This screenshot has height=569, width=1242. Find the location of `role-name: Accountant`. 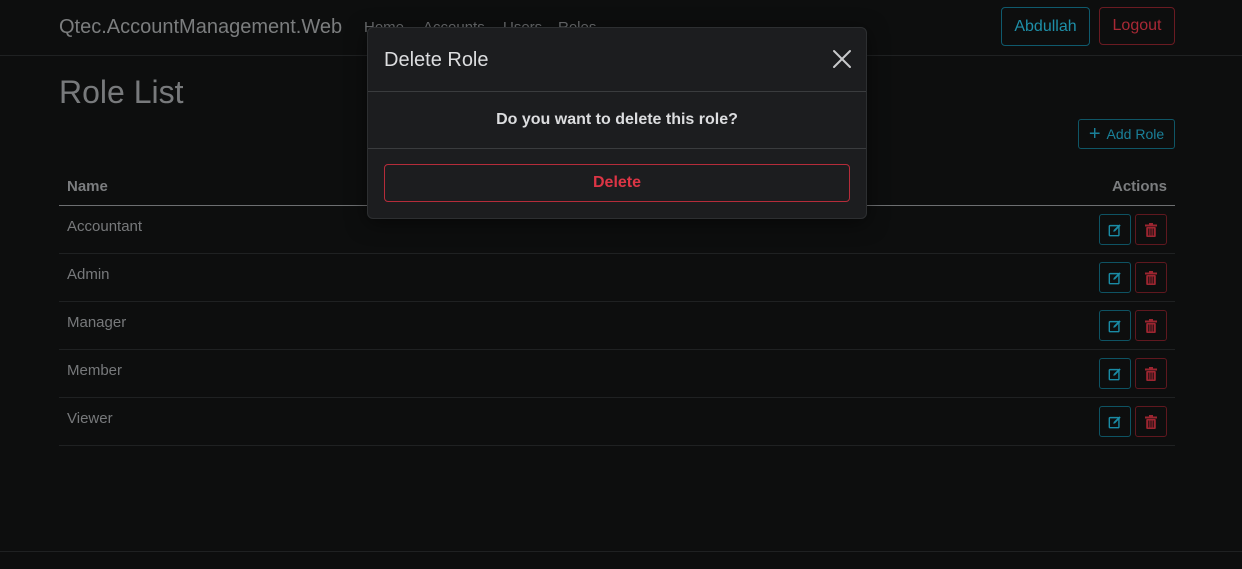

role-name: Accountant is located at coordinates (105, 226).